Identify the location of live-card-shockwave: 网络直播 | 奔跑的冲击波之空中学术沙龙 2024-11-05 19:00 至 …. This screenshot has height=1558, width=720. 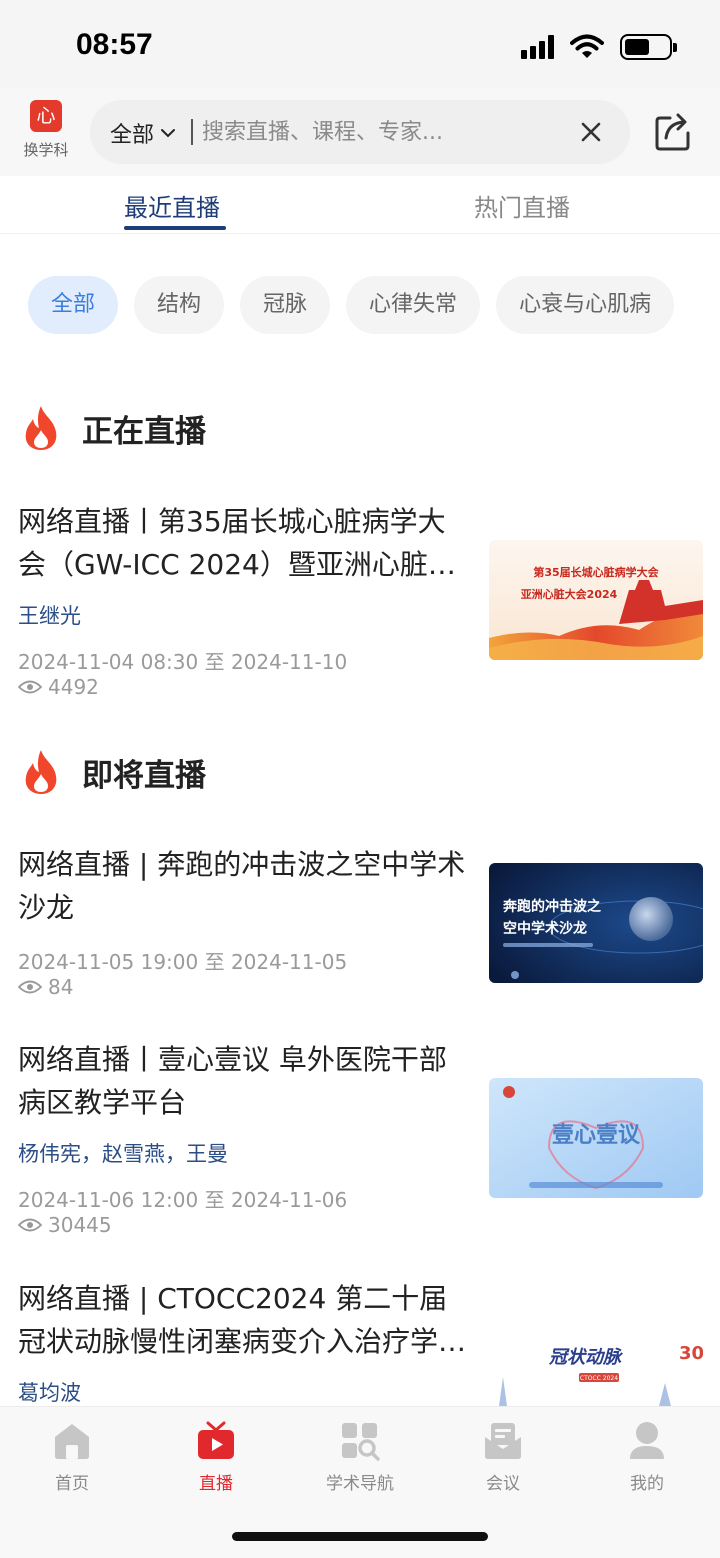
(363, 923).